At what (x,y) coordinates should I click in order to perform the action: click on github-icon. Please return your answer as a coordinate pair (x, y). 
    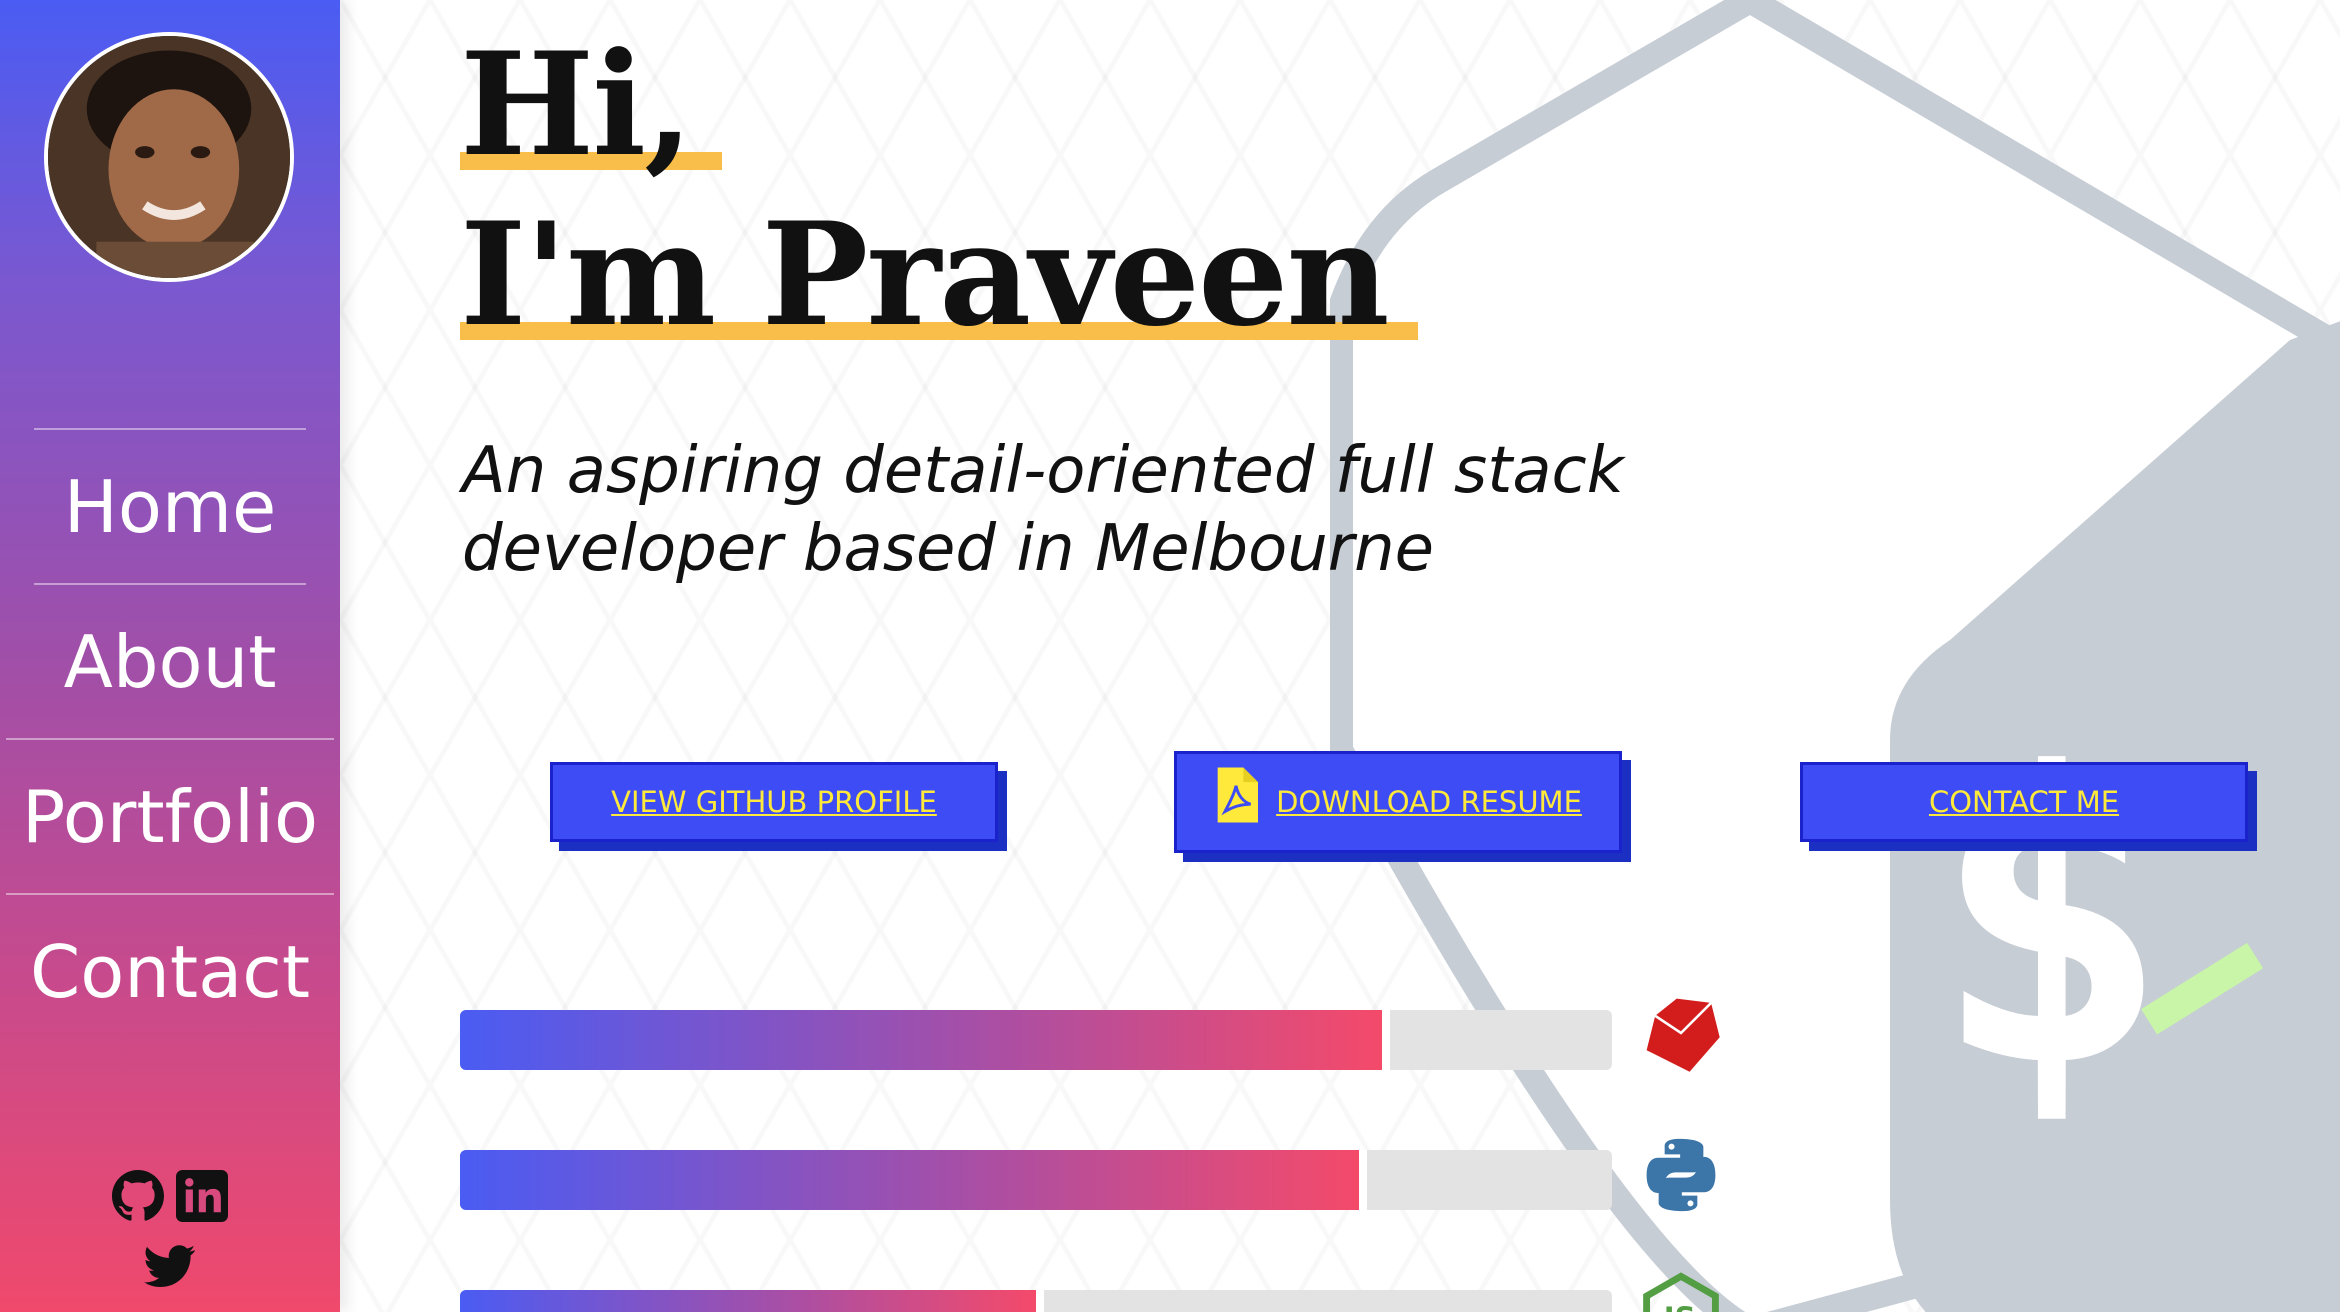
    Looking at the image, I should click on (138, 1196).